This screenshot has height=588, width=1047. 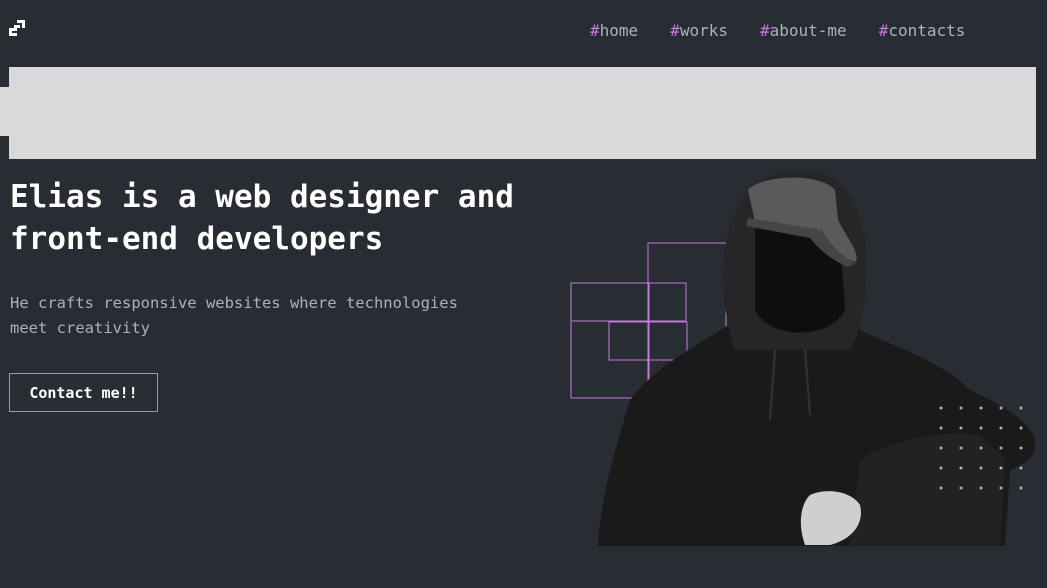 I want to click on nav-link-about-me: #about-me, so click(x=803, y=31).